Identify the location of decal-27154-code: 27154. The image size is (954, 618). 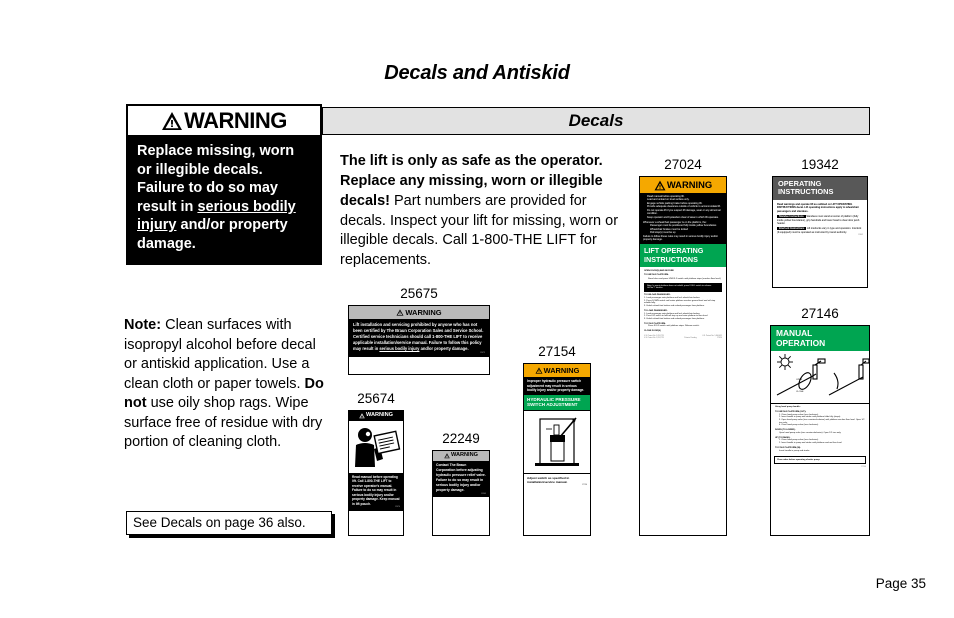
(584, 484).